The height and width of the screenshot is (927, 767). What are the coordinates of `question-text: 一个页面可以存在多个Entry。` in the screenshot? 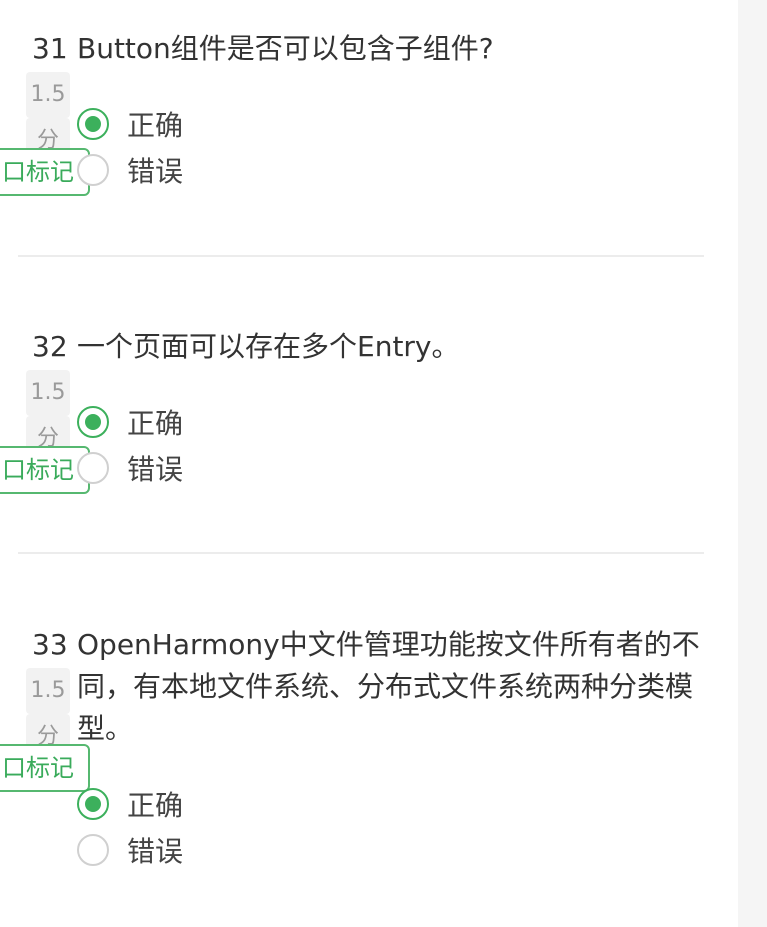 It's located at (268, 346).